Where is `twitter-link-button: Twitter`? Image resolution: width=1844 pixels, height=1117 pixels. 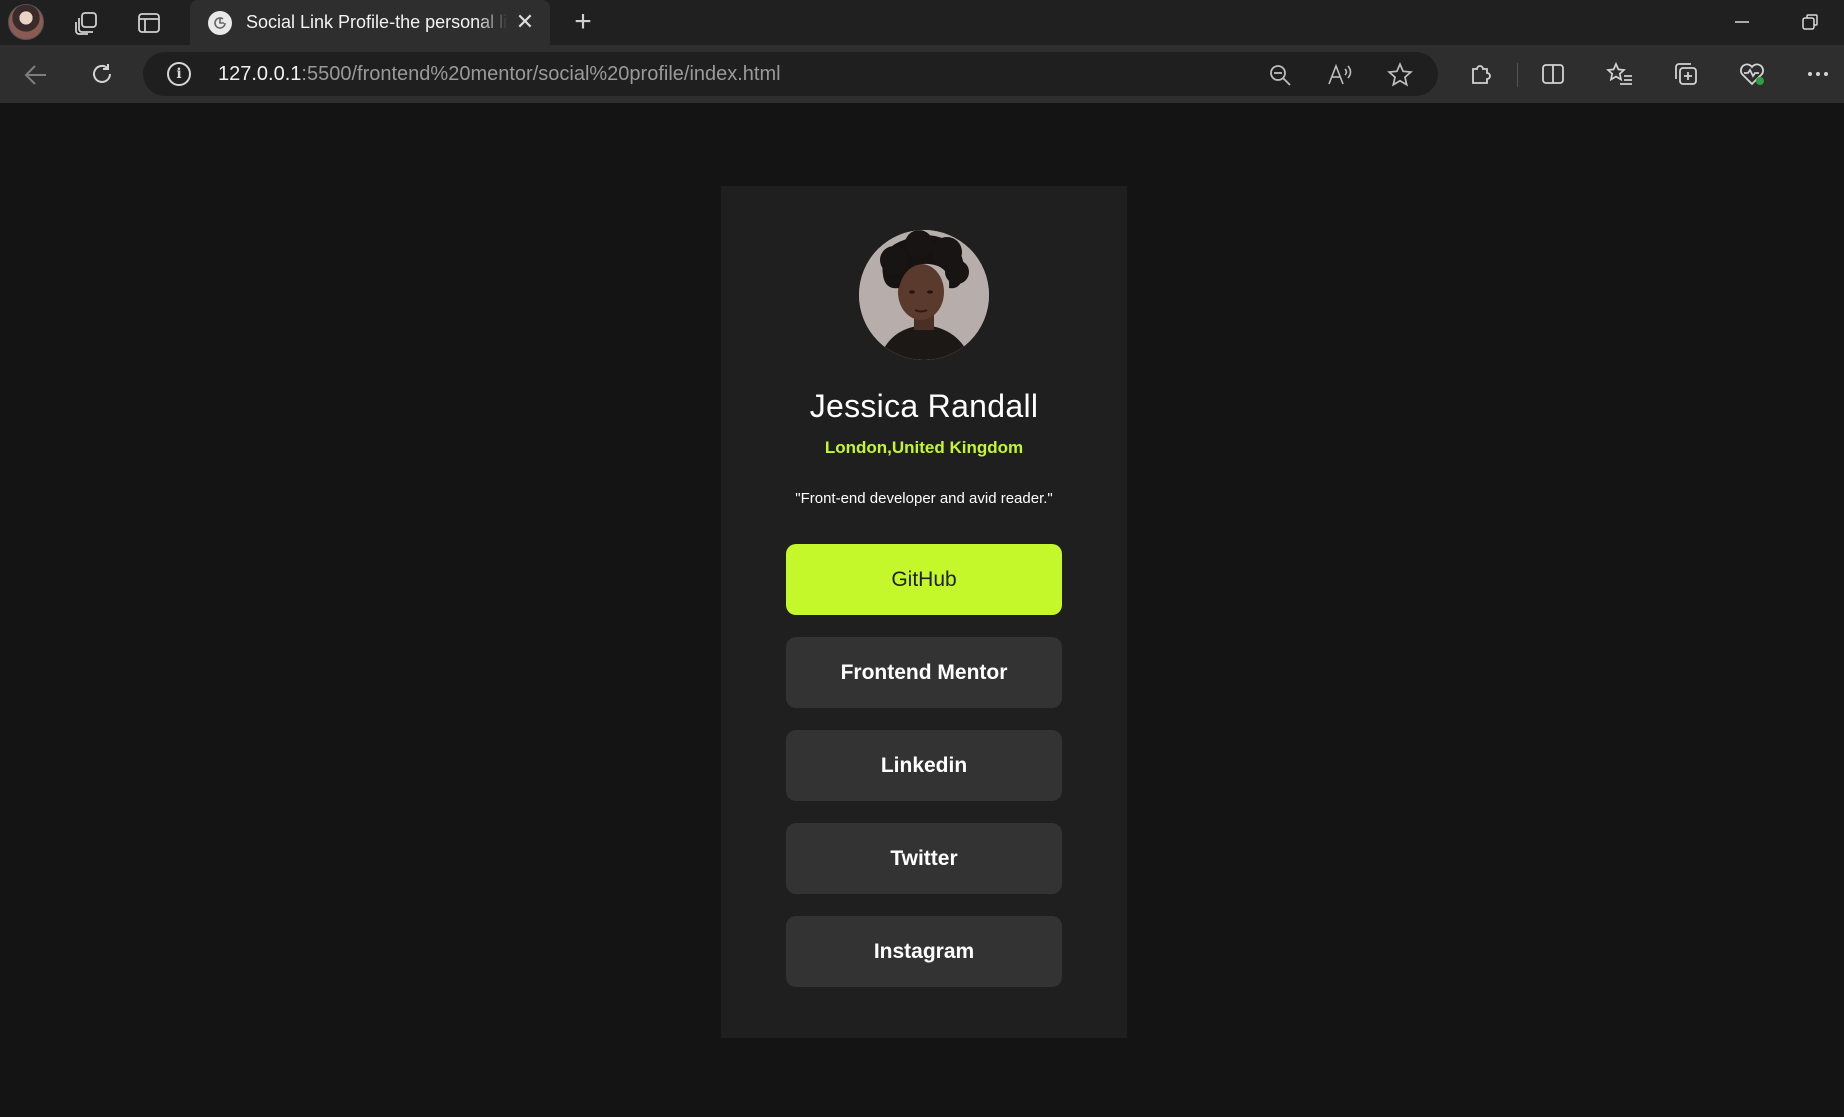 twitter-link-button: Twitter is located at coordinates (924, 858).